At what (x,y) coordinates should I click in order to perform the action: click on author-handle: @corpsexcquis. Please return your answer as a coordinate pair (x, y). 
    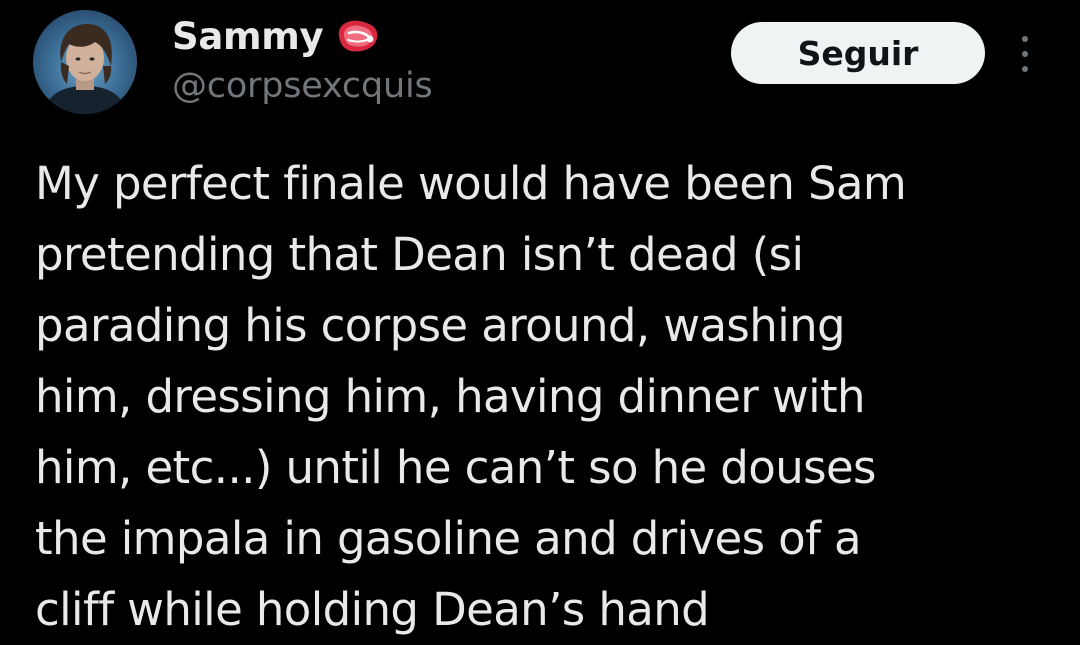
    Looking at the image, I should click on (302, 86).